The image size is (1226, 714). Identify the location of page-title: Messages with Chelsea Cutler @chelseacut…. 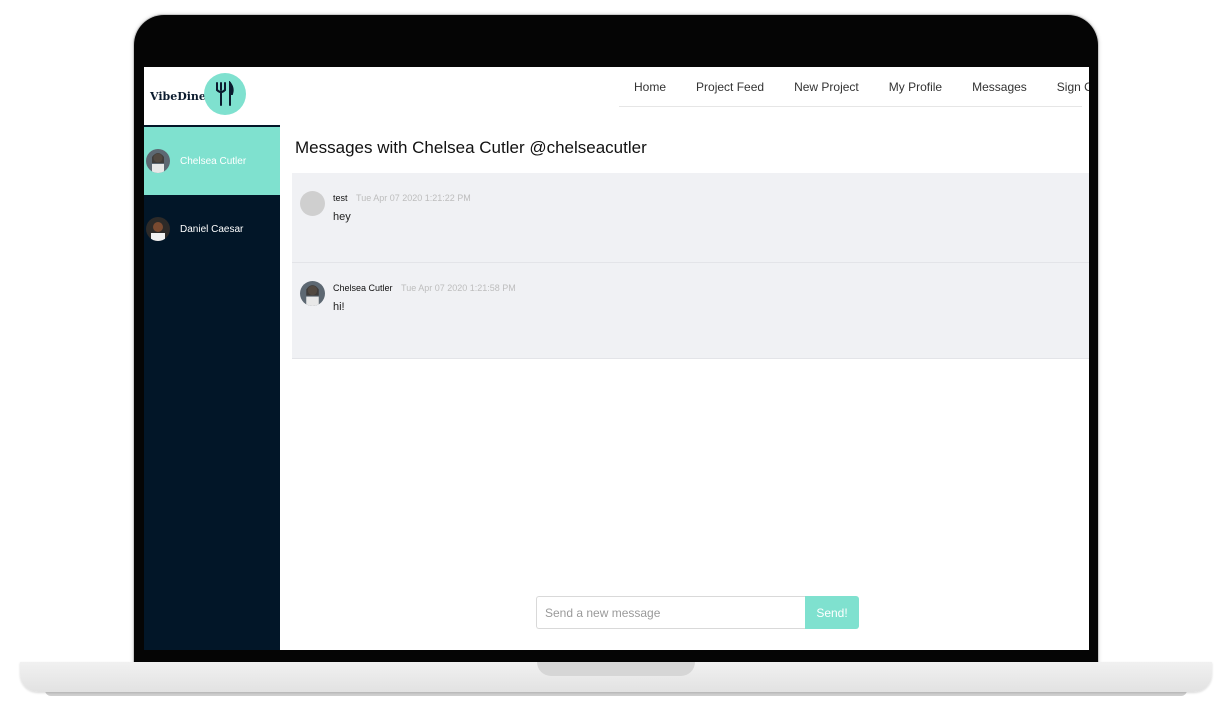
(471, 147).